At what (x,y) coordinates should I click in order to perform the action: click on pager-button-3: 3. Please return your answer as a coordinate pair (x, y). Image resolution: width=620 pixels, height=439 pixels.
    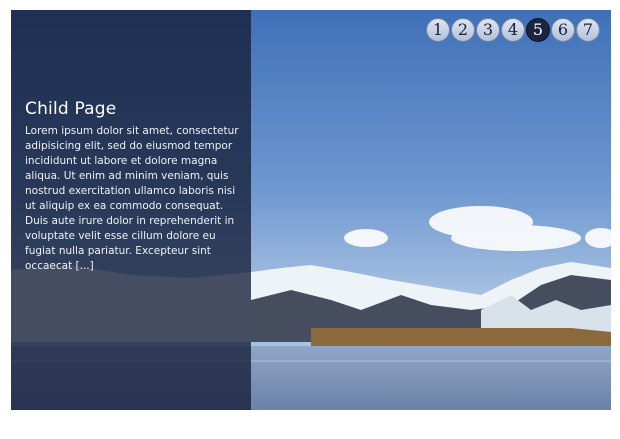
    Looking at the image, I should click on (488, 30).